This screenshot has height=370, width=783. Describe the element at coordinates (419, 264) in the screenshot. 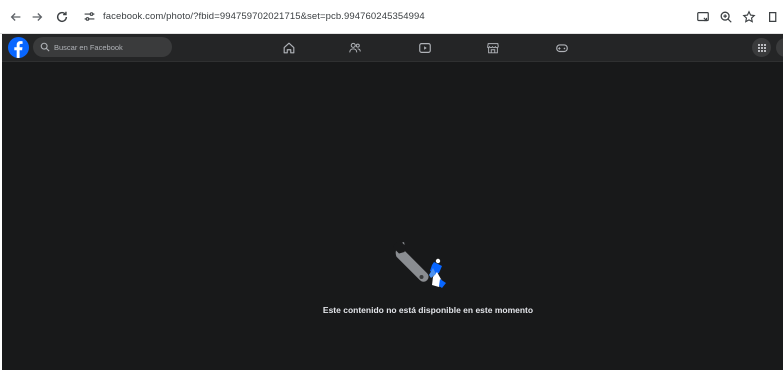

I see `broken-wrench-icon` at that location.